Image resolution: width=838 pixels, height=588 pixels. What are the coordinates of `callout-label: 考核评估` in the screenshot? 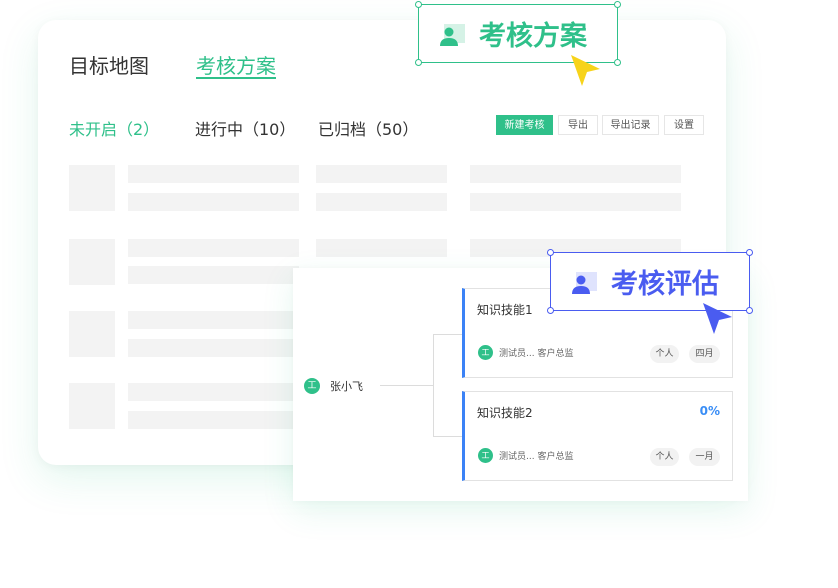 It's located at (665, 284).